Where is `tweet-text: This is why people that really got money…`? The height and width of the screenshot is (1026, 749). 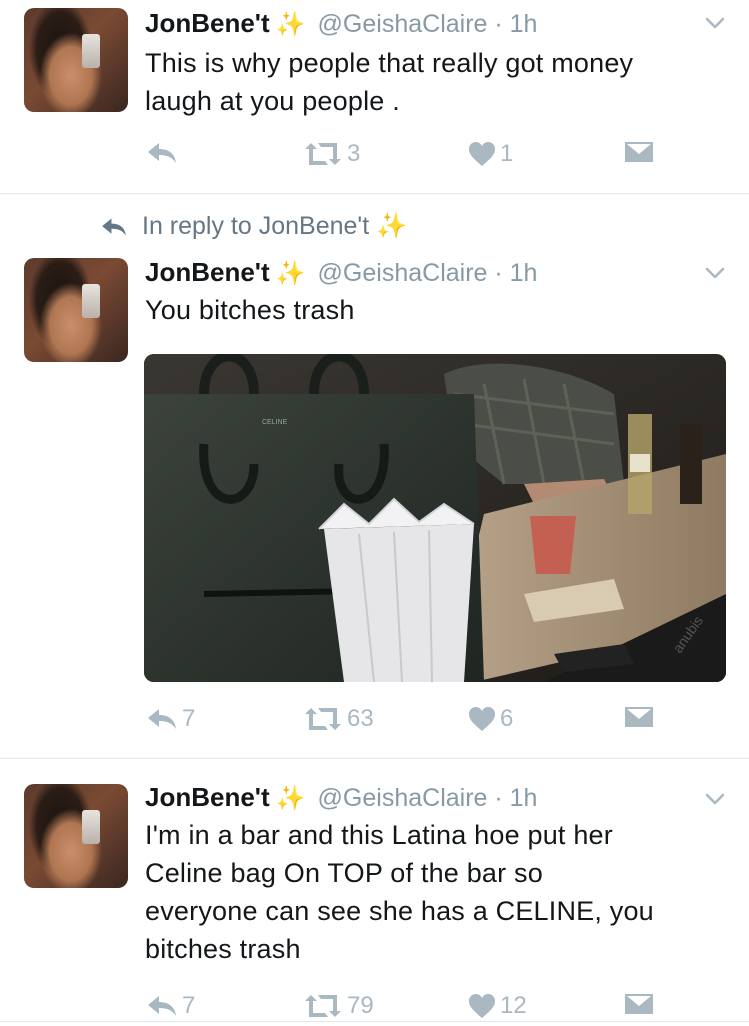
tweet-text: This is why people that really got money… is located at coordinates (389, 82).